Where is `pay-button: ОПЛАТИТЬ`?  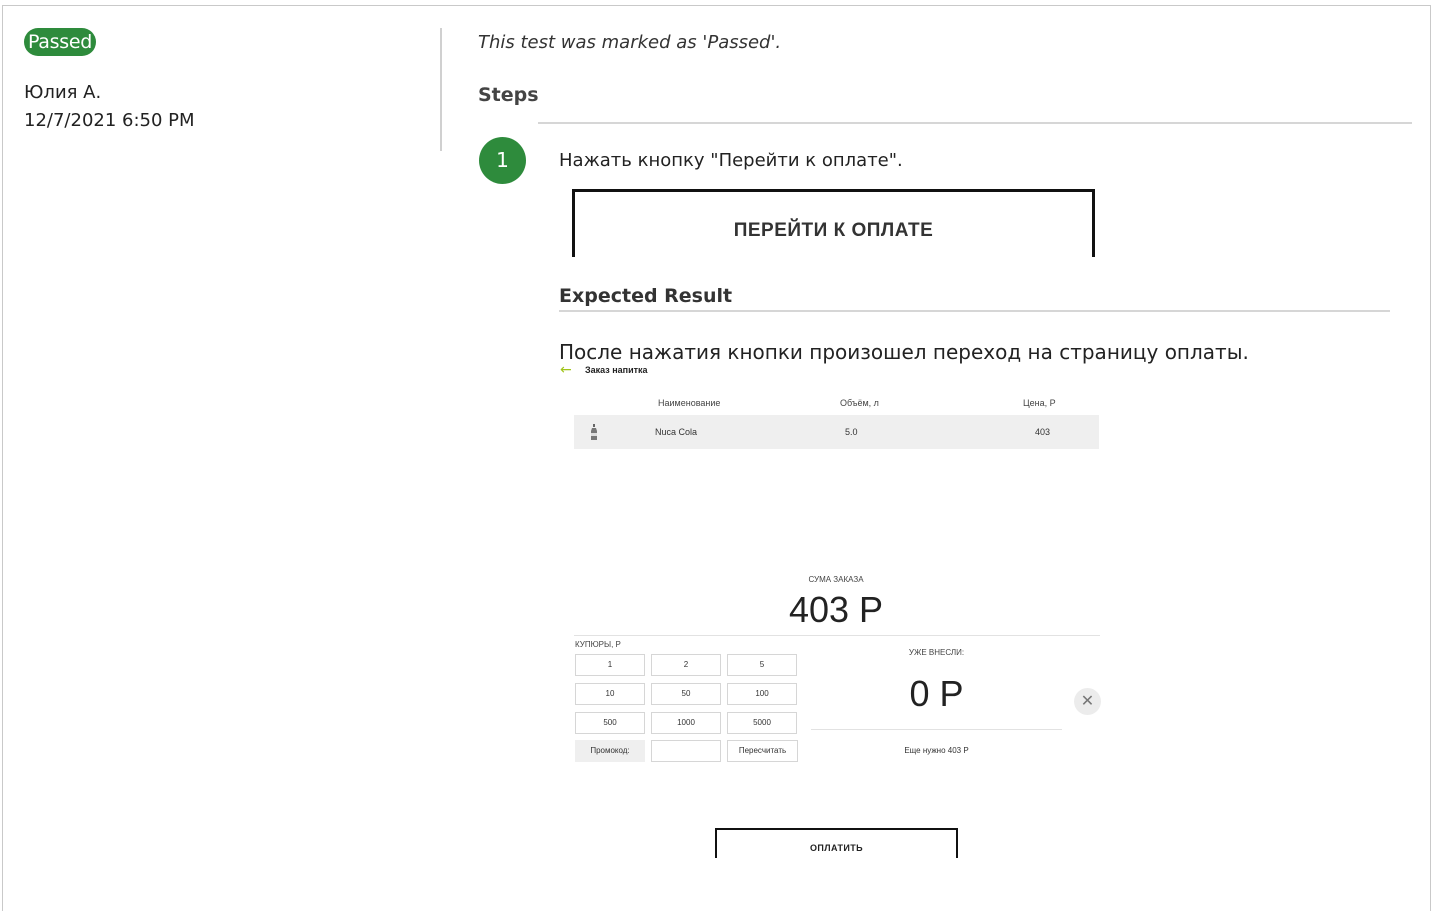 pay-button: ОПЛАТИТЬ is located at coordinates (836, 843).